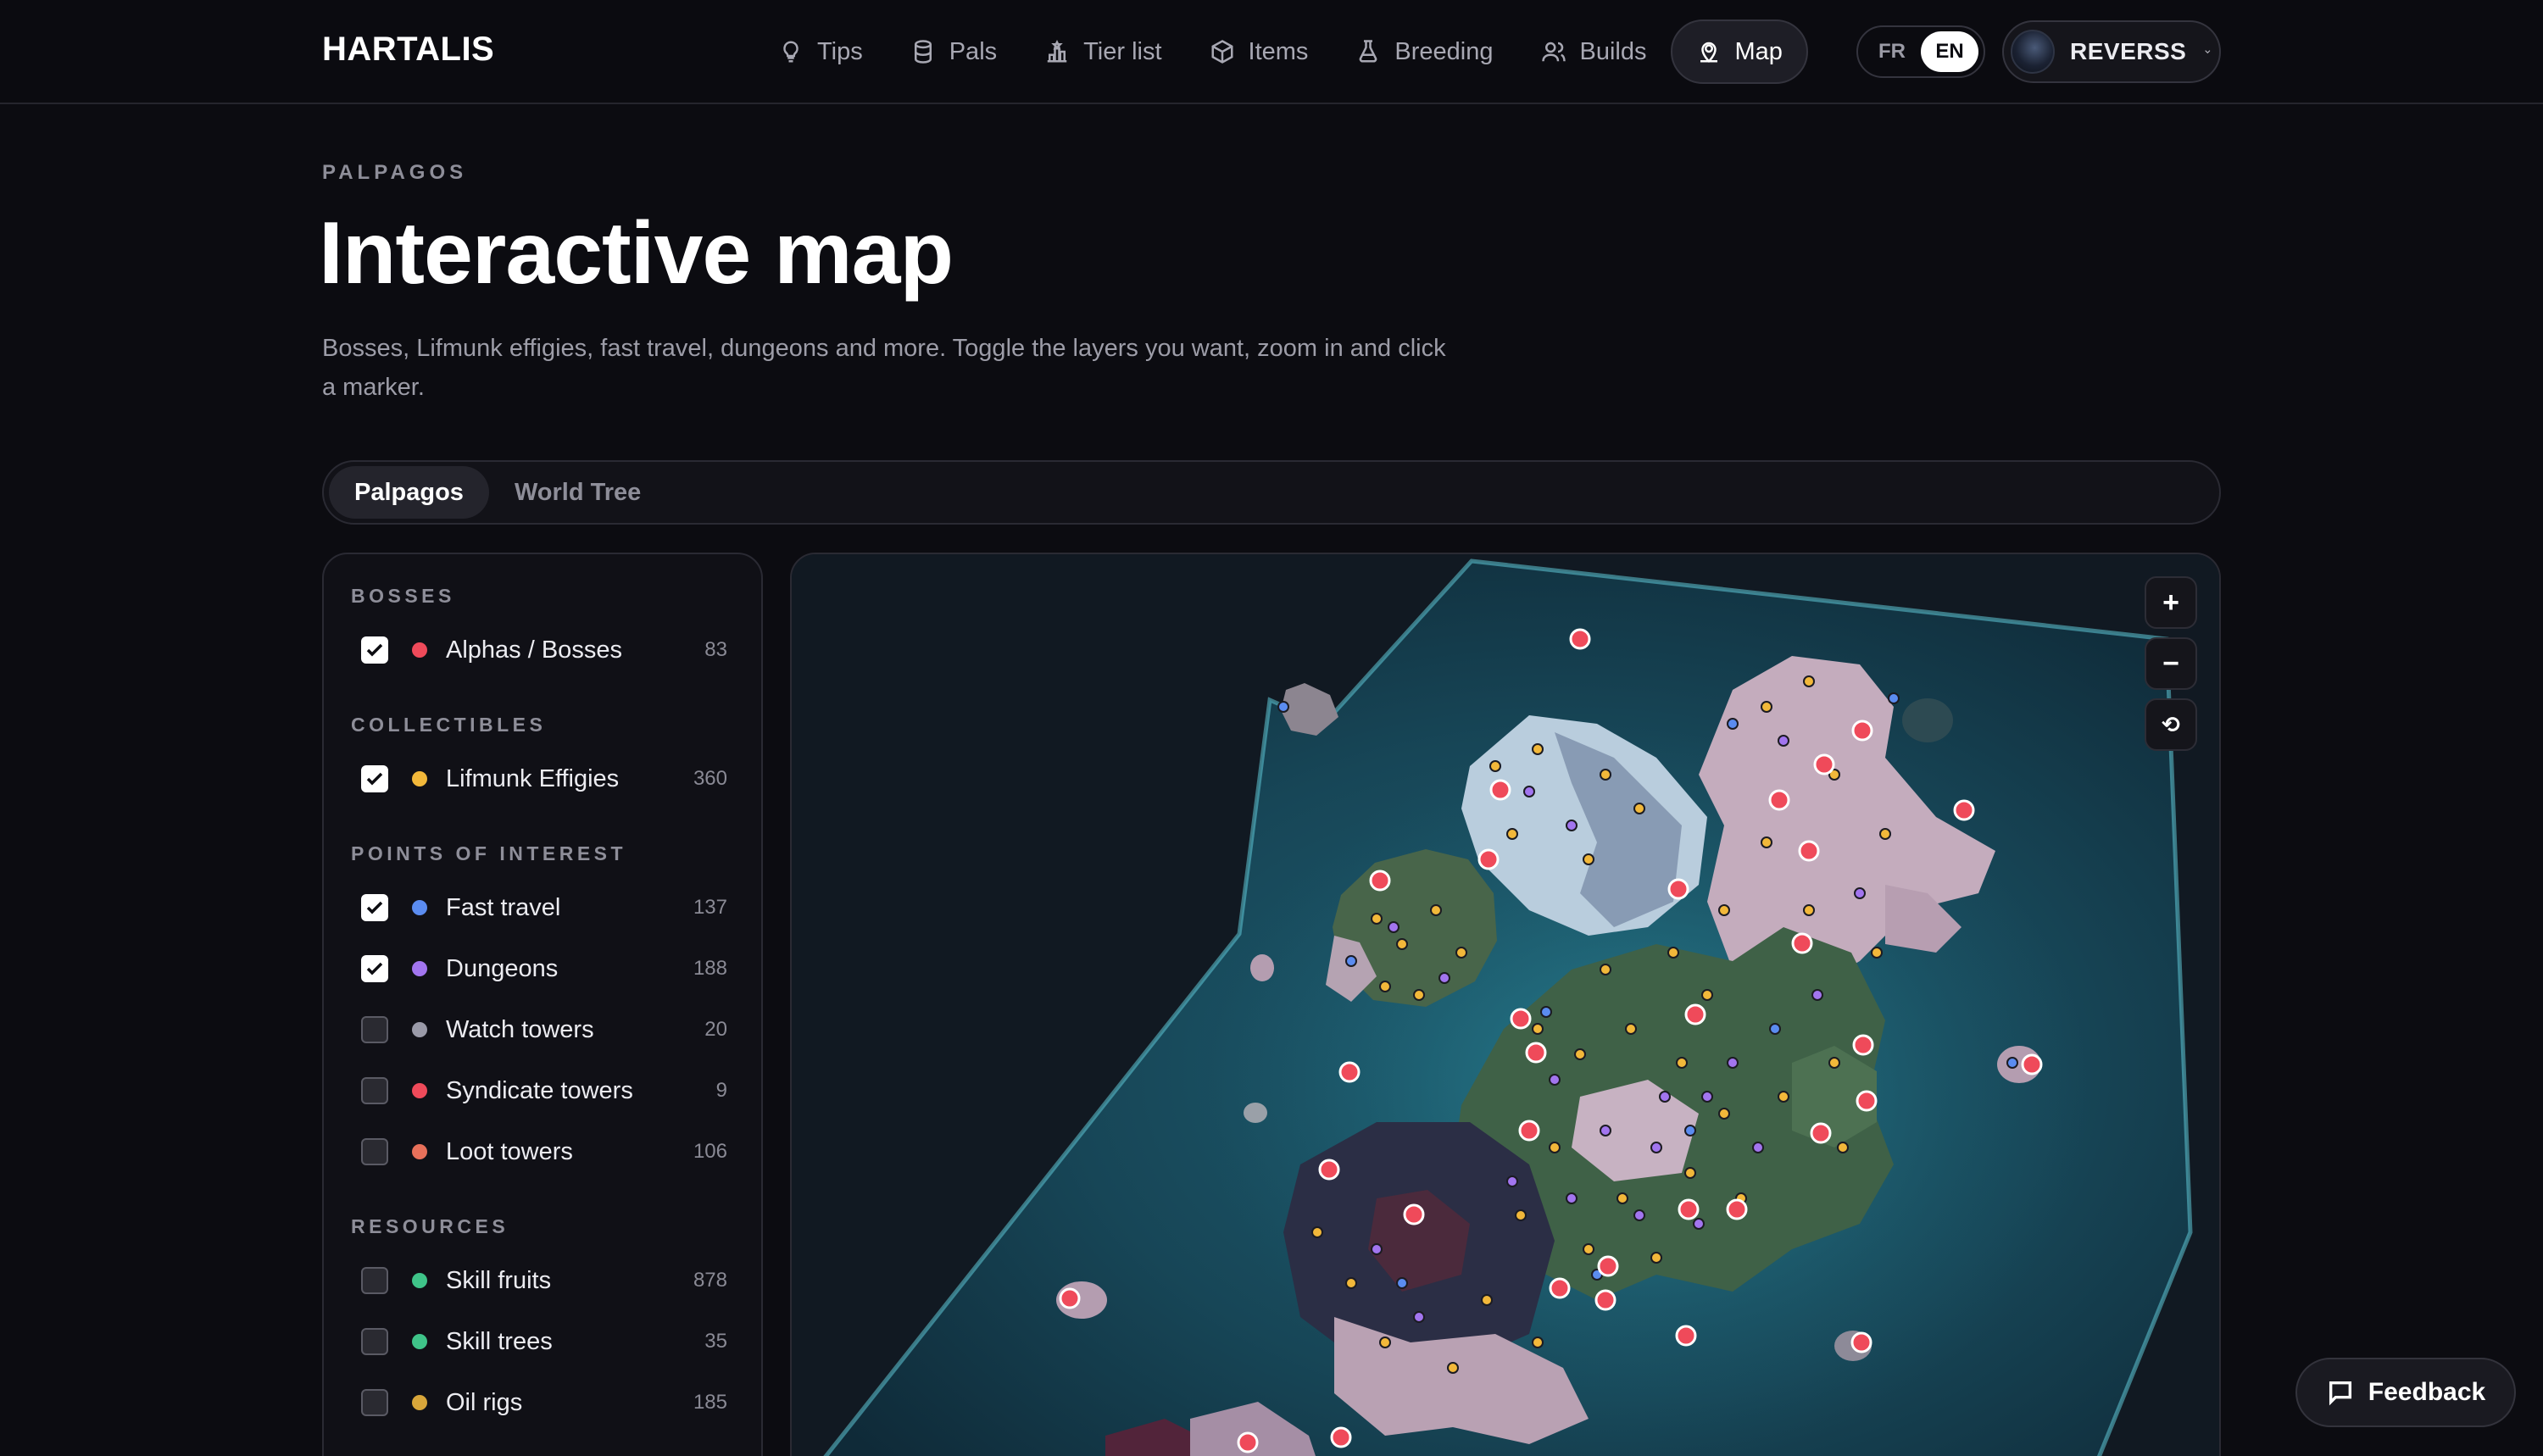  What do you see at coordinates (1554, 52) in the screenshot?
I see `users-icon` at bounding box center [1554, 52].